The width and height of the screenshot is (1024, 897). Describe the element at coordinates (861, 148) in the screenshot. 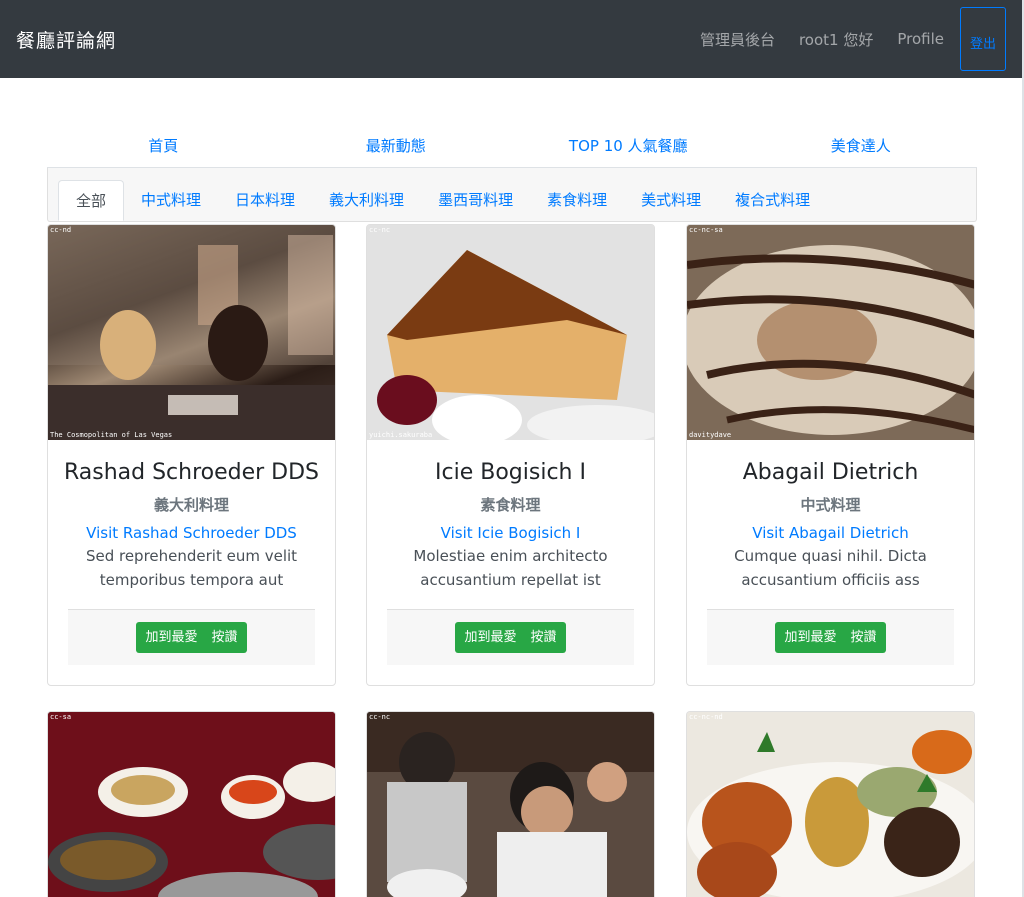

I see `nav-foodies: 美食達人` at that location.